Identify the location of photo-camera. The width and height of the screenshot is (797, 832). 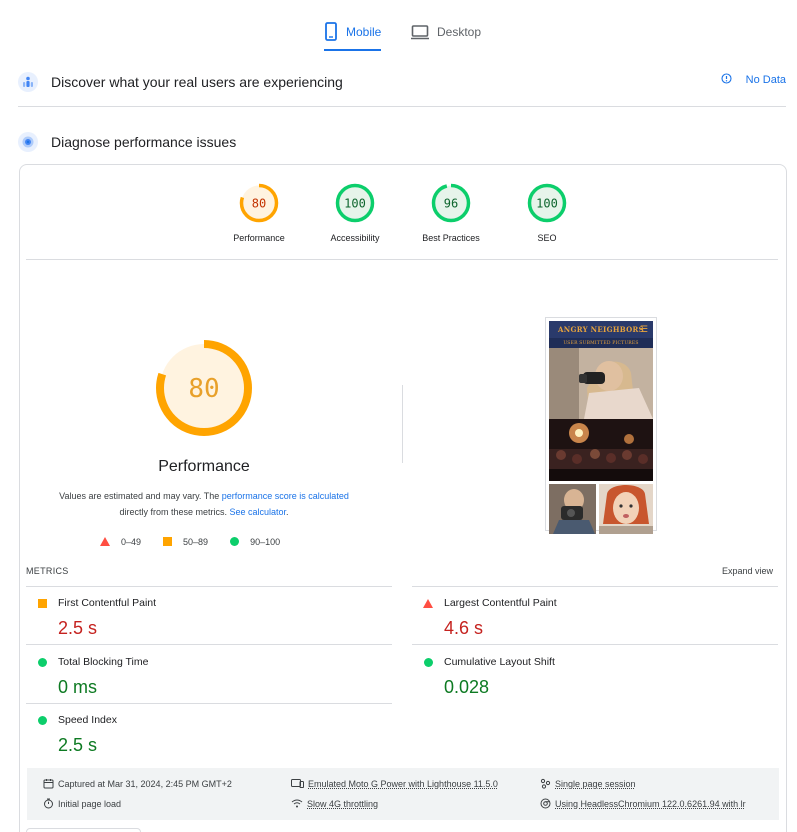
(572, 509).